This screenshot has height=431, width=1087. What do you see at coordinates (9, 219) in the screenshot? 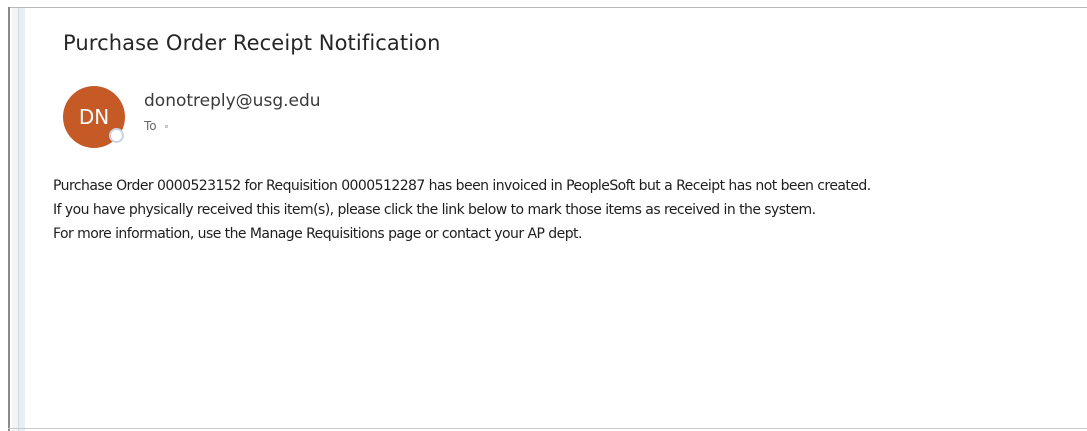
I see `left-border` at bounding box center [9, 219].